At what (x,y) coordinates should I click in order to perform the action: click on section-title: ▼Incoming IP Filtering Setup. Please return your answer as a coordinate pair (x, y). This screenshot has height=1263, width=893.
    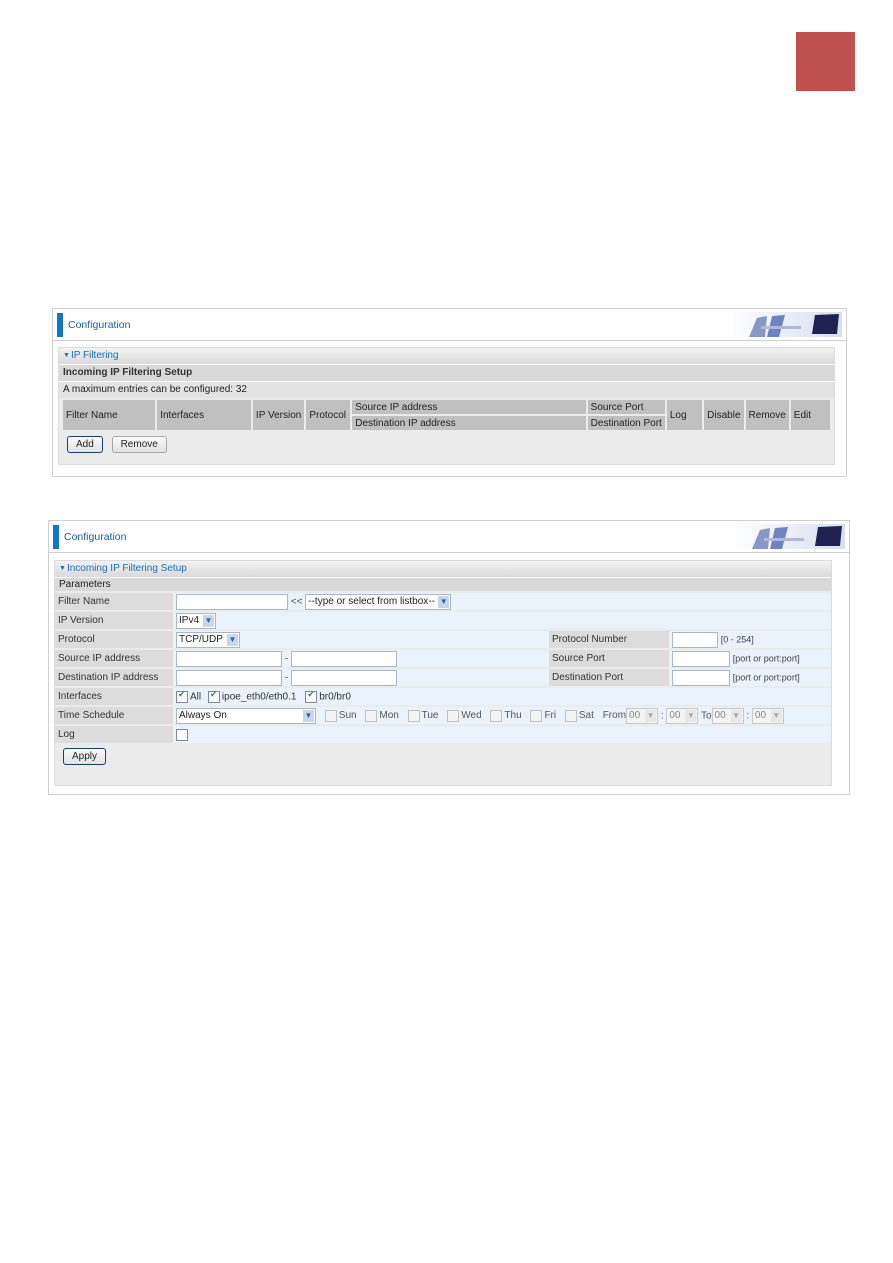
    Looking at the image, I should click on (443, 569).